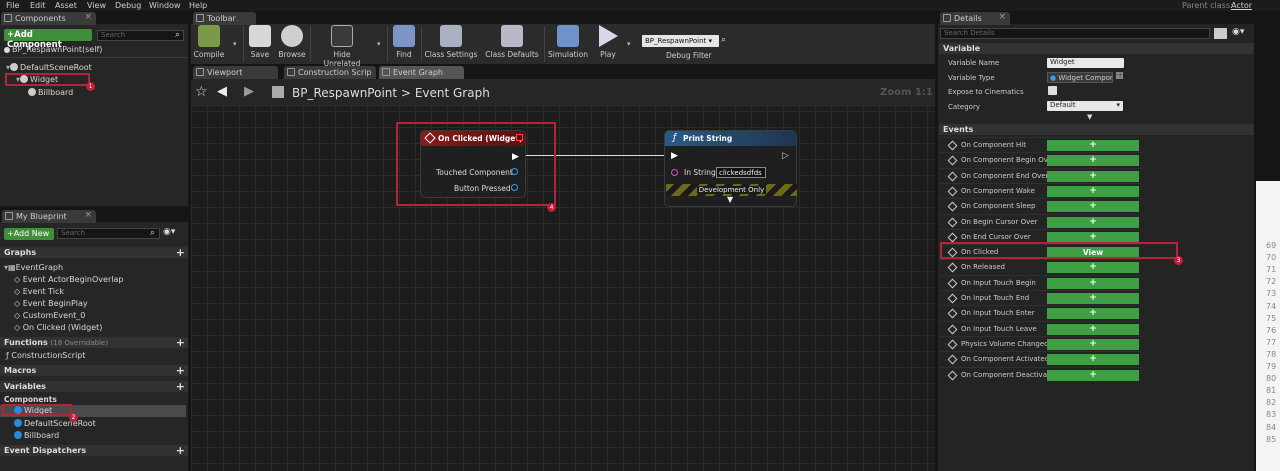  What do you see at coordinates (94, 386) in the screenshot?
I see `section-variables: Variables +` at bounding box center [94, 386].